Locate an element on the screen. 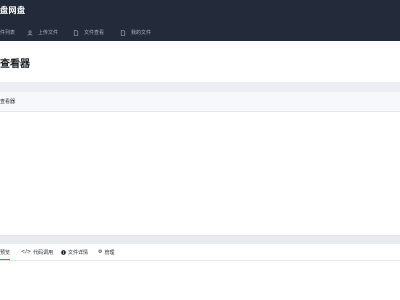 The image size is (400, 300). divider-band is located at coordinates (200, 87).